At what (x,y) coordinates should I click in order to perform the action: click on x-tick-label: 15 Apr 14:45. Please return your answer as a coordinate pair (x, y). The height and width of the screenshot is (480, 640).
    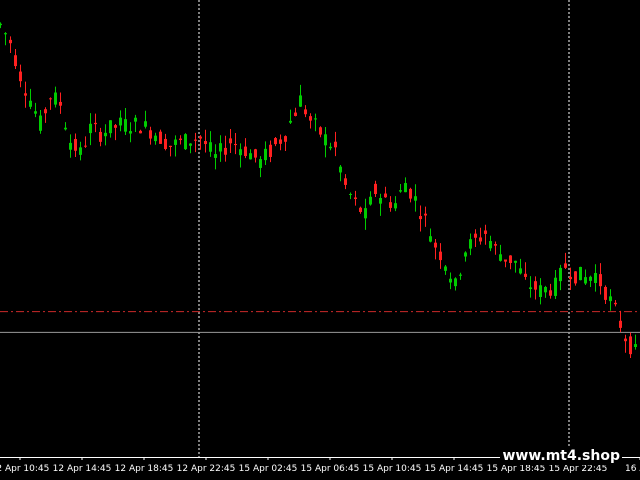
    Looking at the image, I should click on (454, 469).